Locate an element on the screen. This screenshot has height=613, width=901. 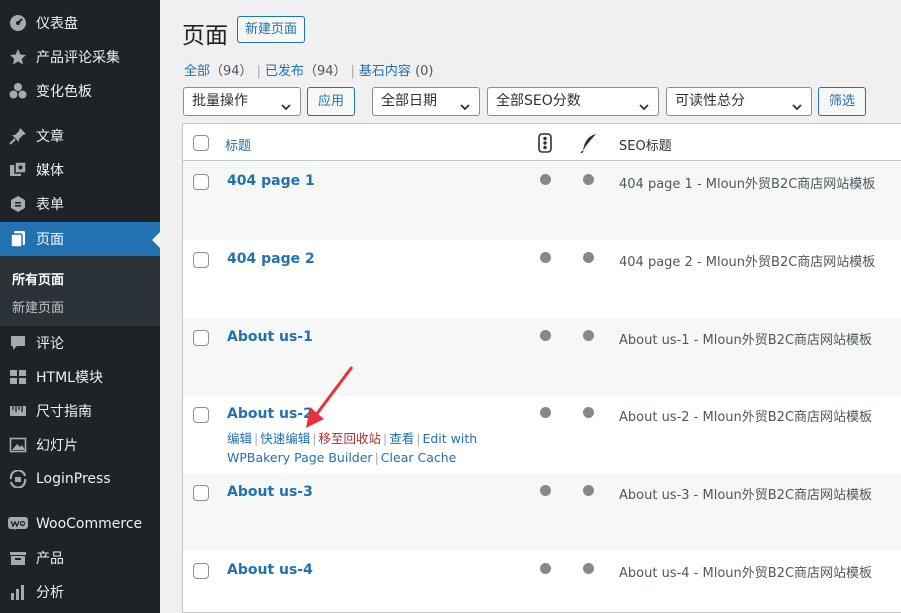
view-link: 查看 is located at coordinates (401, 438).